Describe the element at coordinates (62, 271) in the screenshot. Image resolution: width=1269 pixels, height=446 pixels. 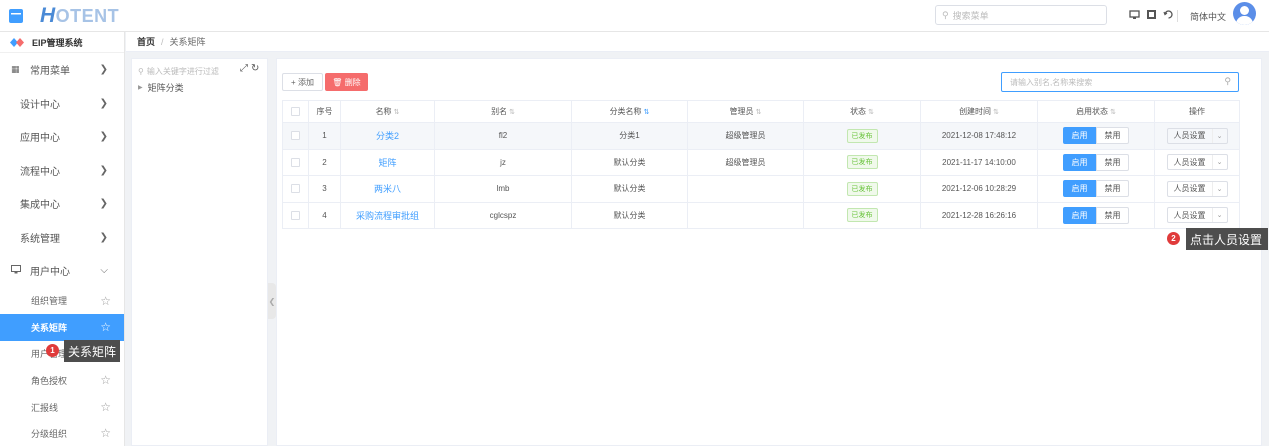
I see `sidebar-item-user-center: 用户中心 ⌵` at that location.